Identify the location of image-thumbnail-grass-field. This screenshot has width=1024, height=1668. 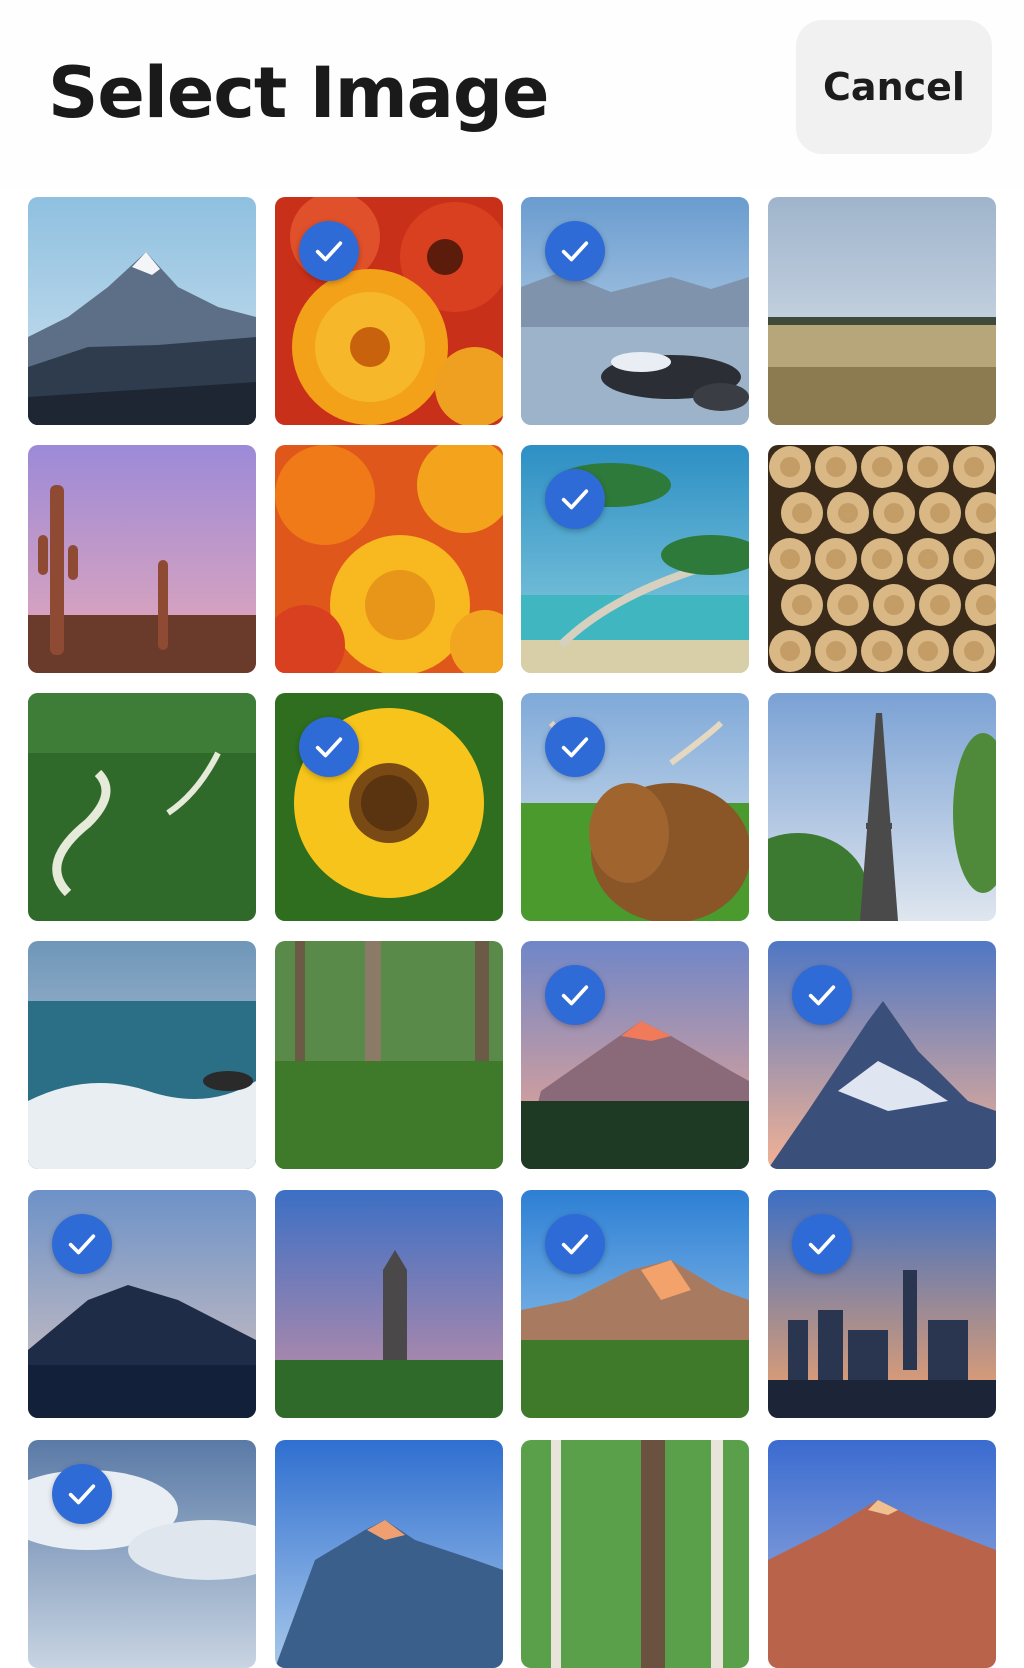
(882, 311).